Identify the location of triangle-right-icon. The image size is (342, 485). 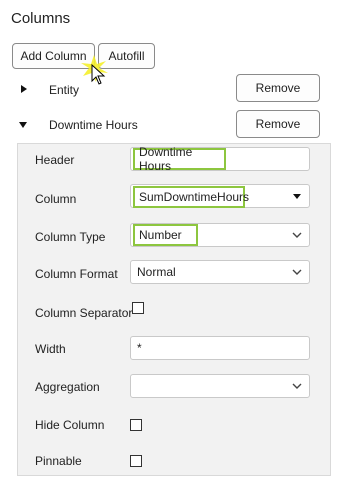
(24, 89).